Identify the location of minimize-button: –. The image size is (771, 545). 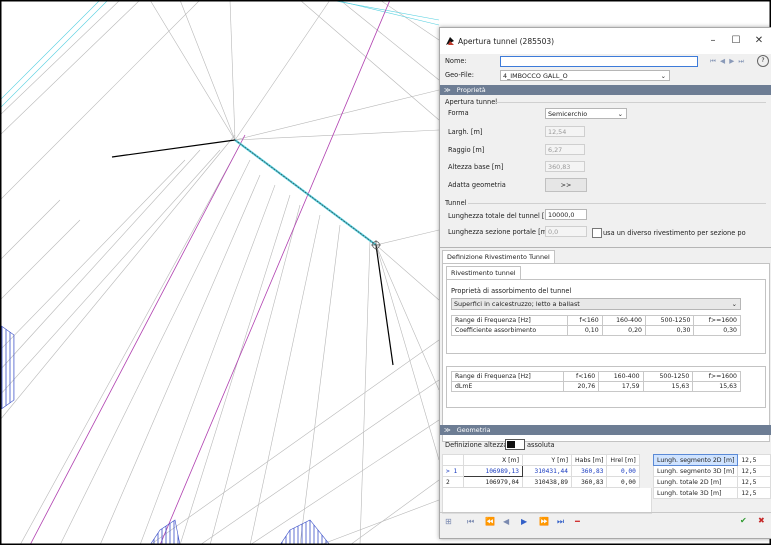
(713, 41).